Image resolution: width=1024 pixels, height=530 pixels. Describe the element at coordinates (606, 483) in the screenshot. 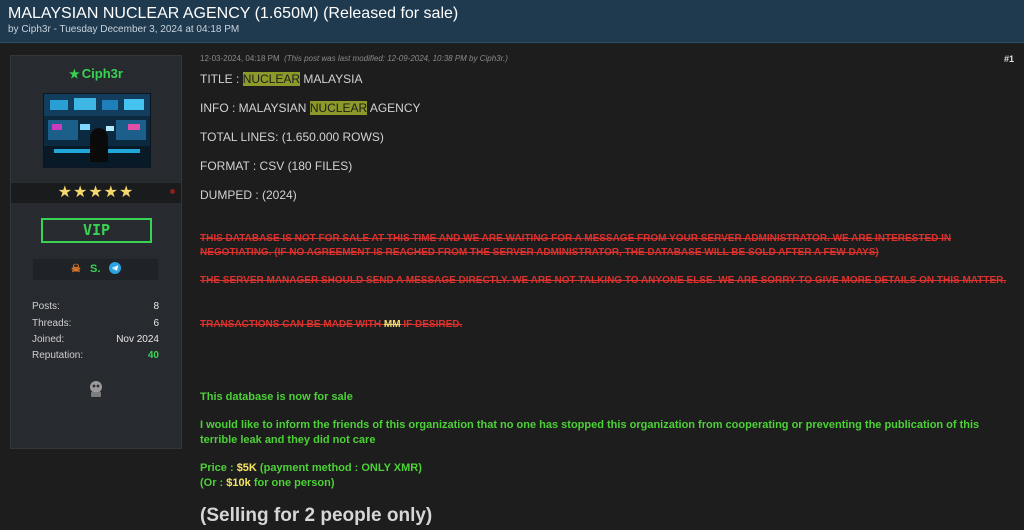

I see `alt-price-line: (Or : $10k for one person)` at that location.